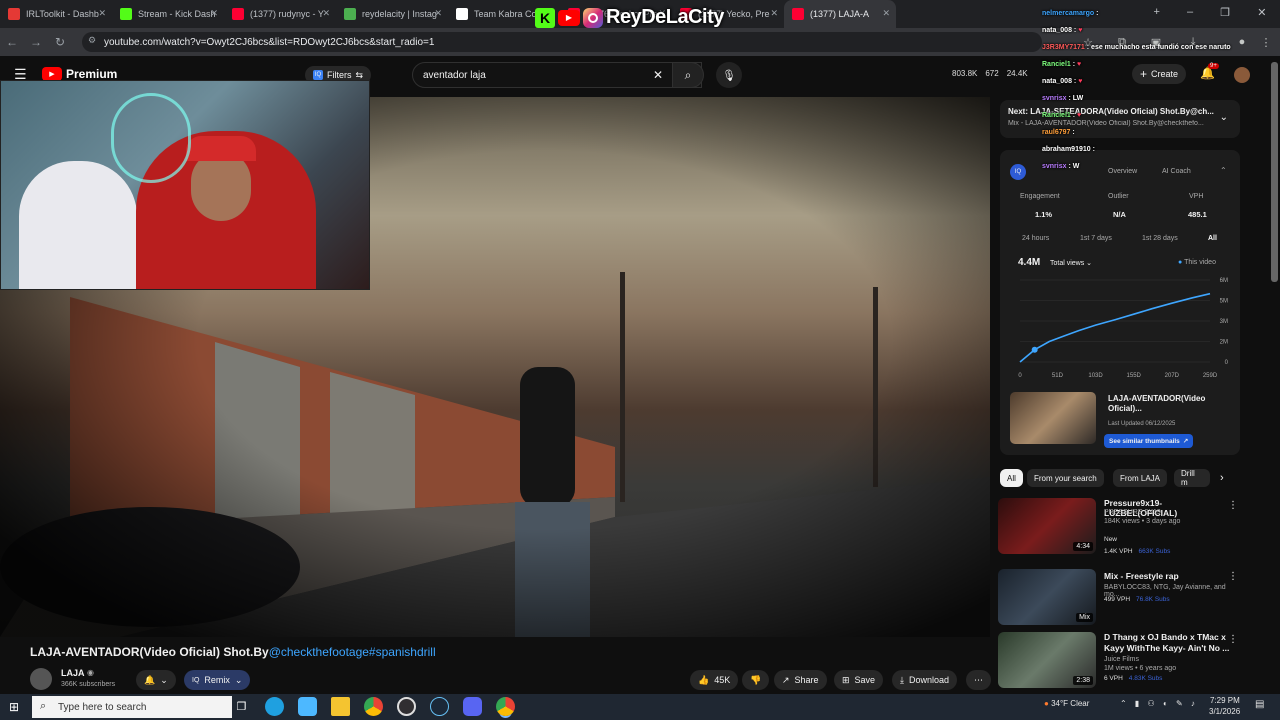  I want to click on discord-icon, so click(472, 706).